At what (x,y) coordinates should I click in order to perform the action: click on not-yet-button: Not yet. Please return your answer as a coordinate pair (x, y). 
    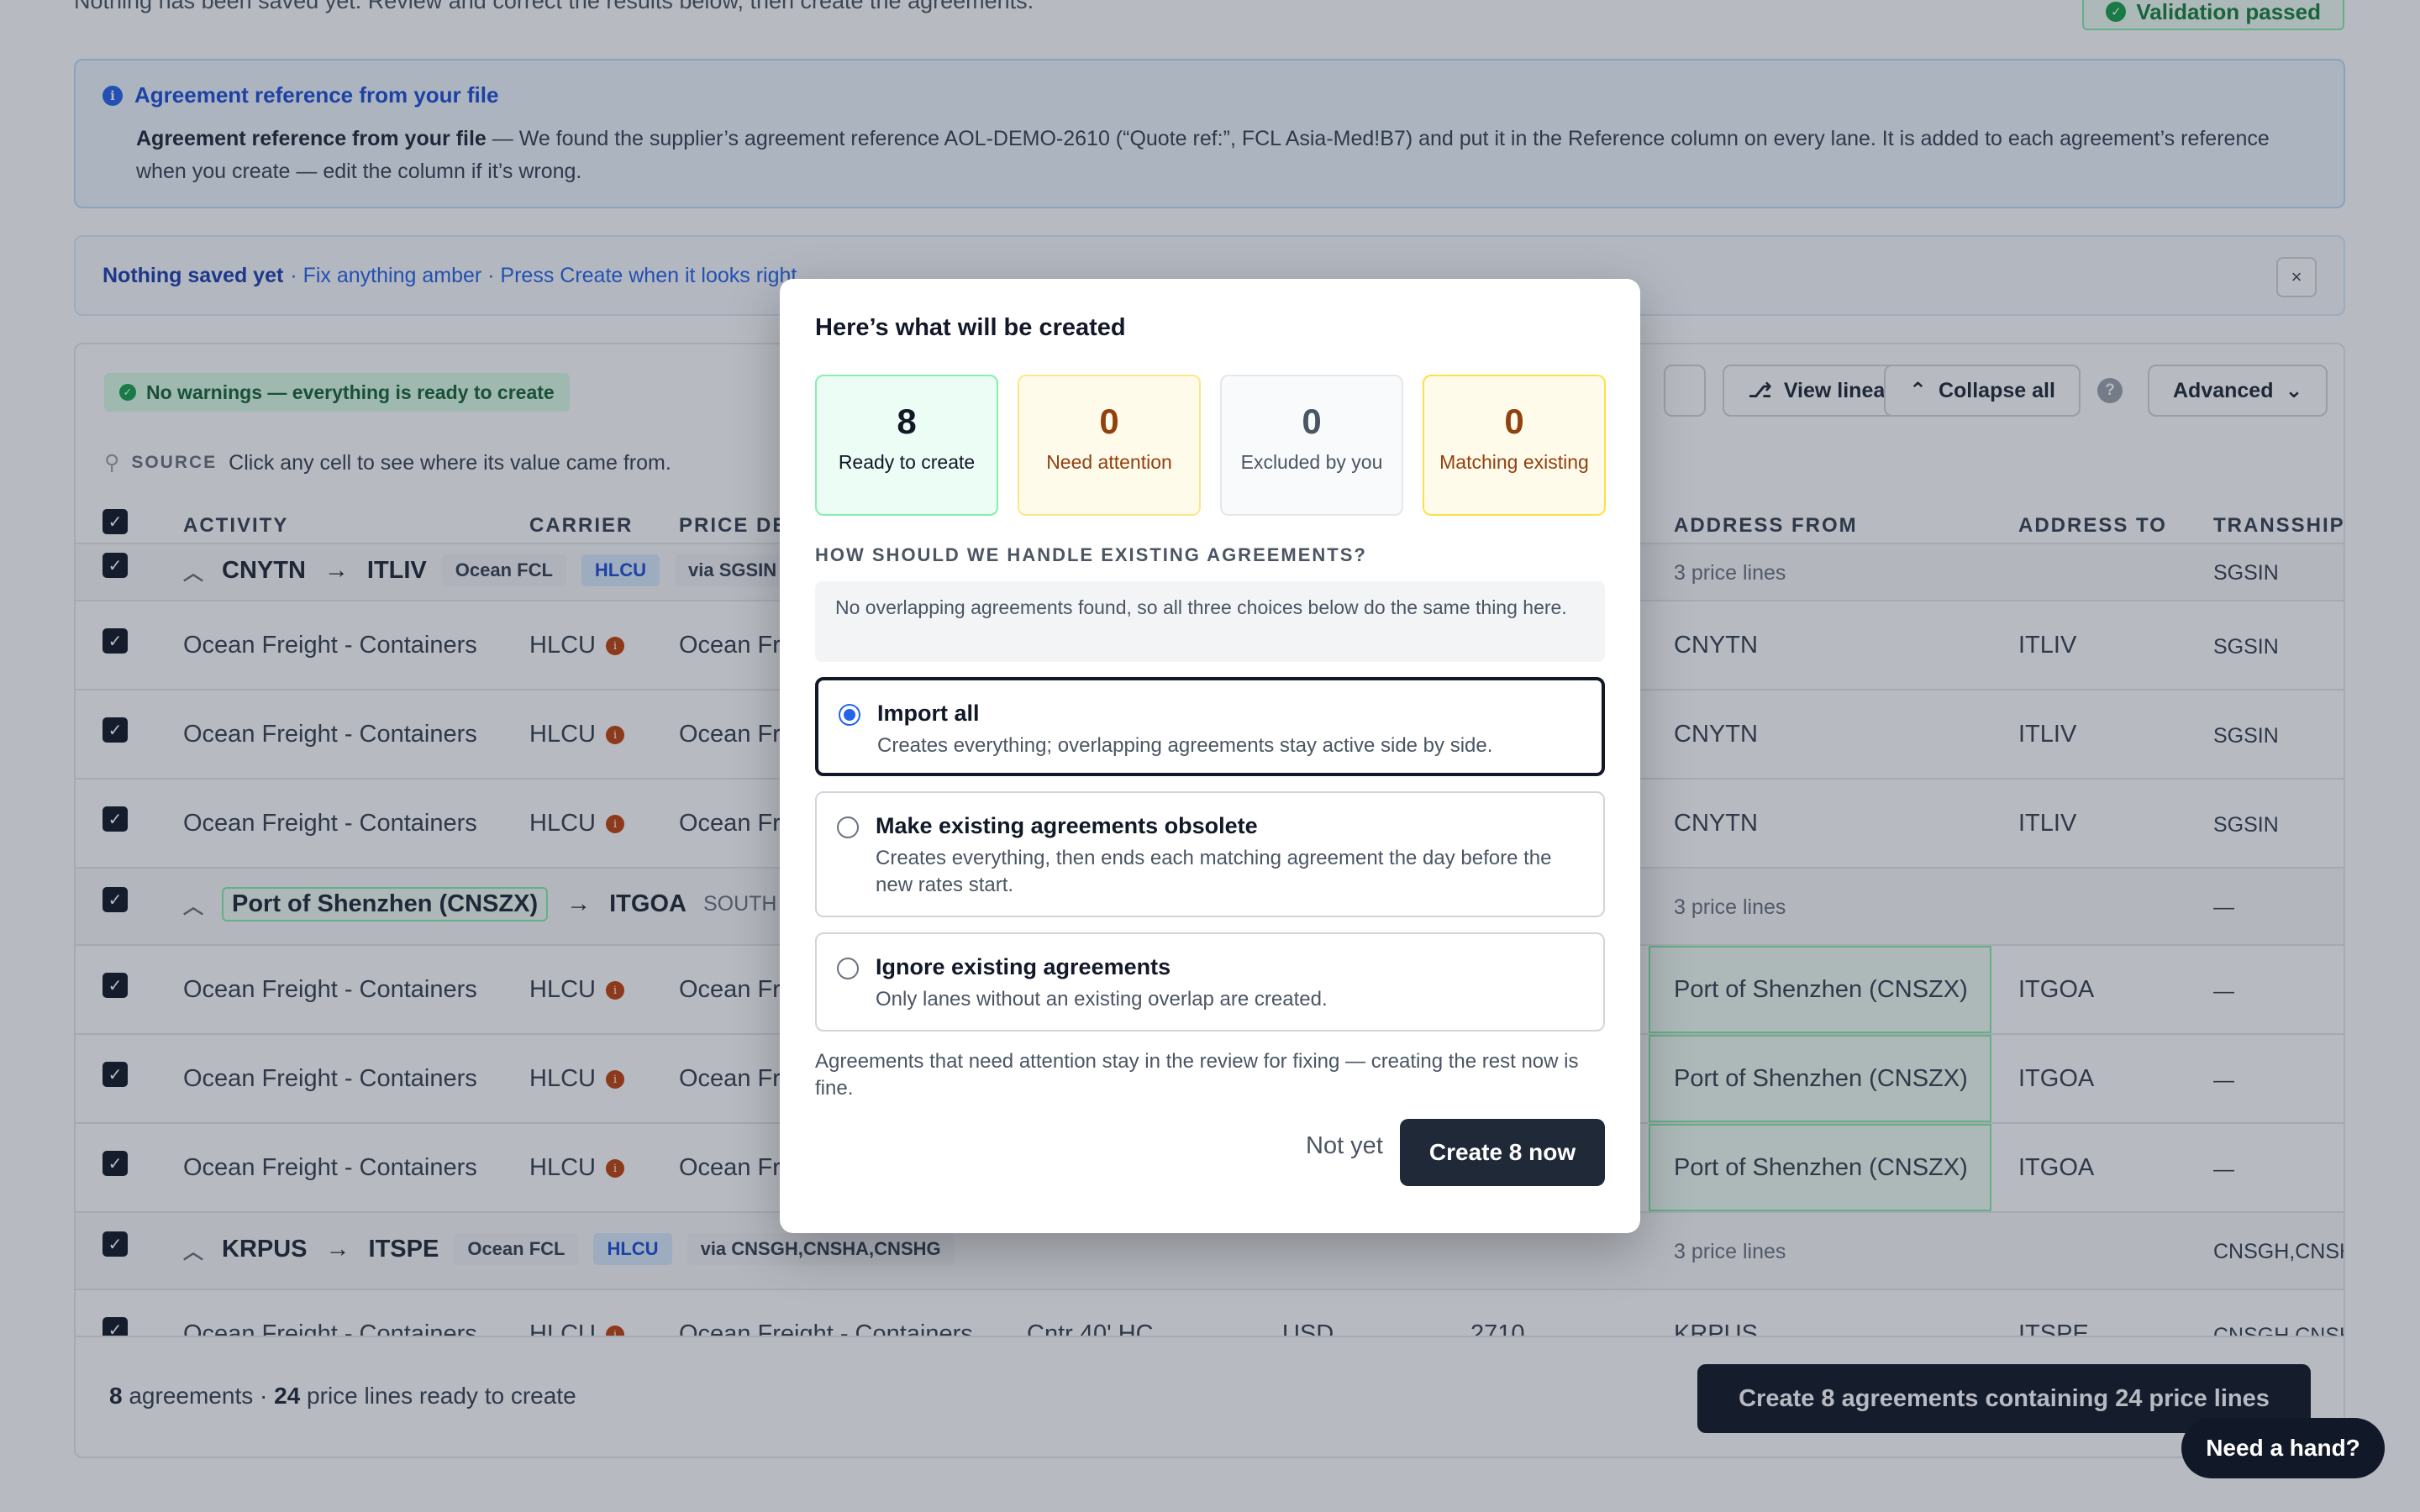
    Looking at the image, I should click on (1345, 1146).